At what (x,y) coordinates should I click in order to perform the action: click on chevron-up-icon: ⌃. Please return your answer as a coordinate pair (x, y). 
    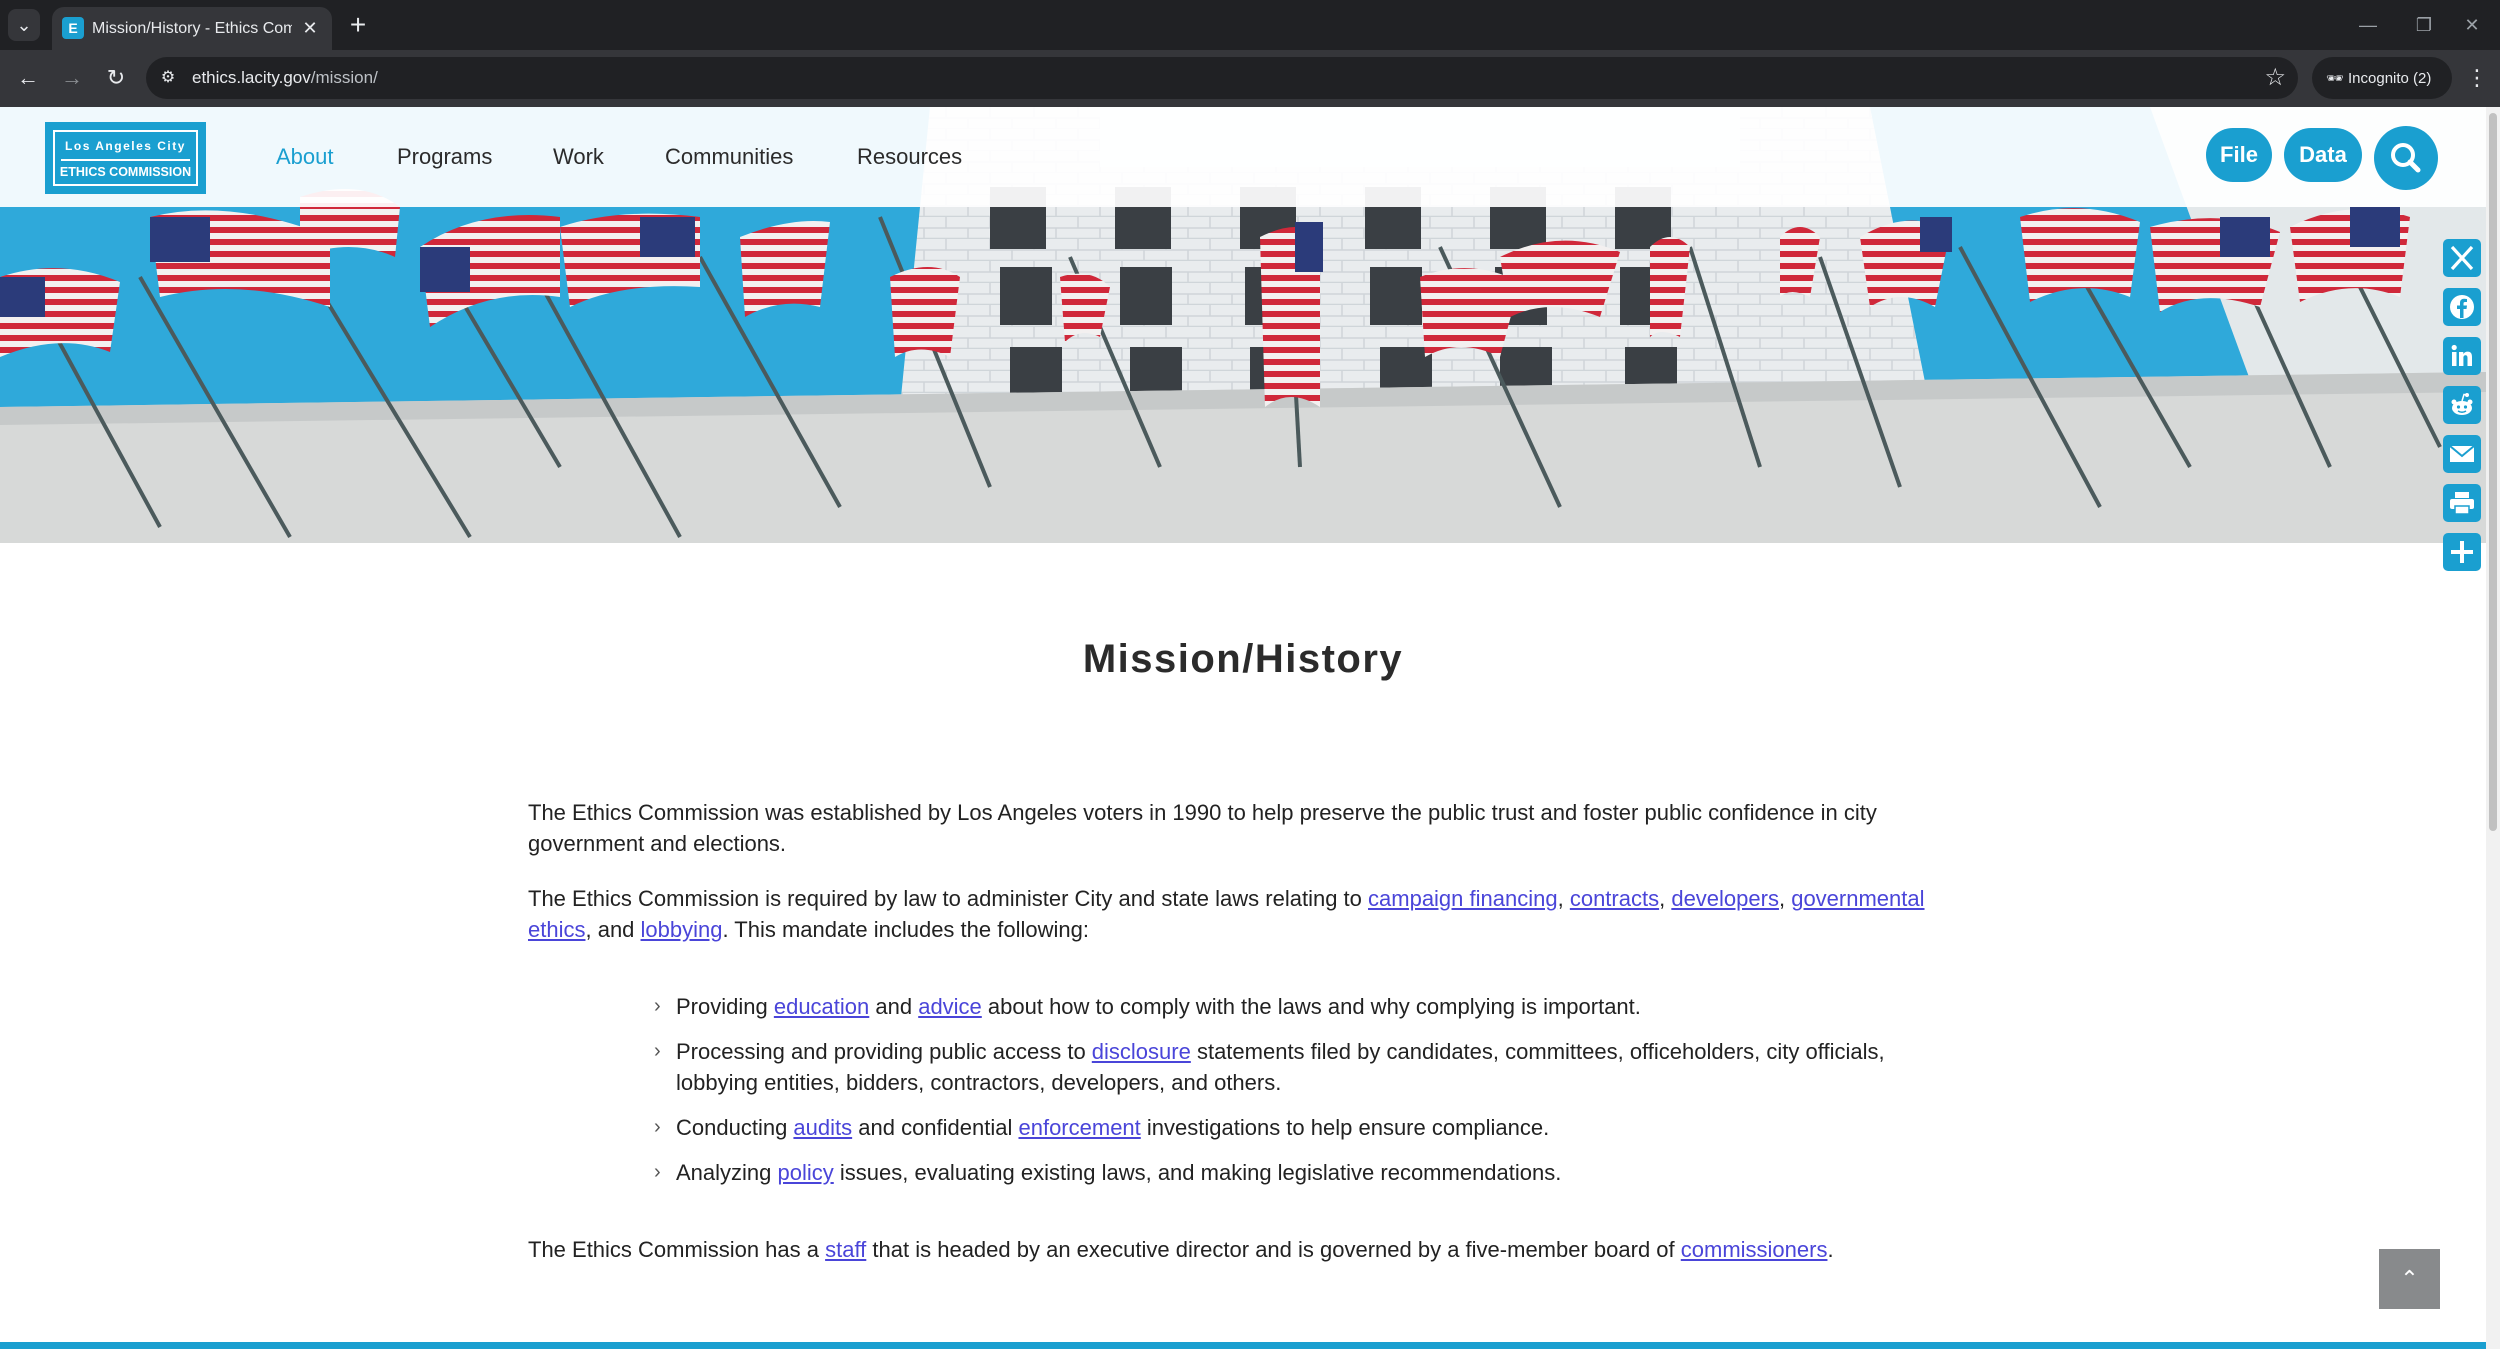
    Looking at the image, I should click on (2409, 1278).